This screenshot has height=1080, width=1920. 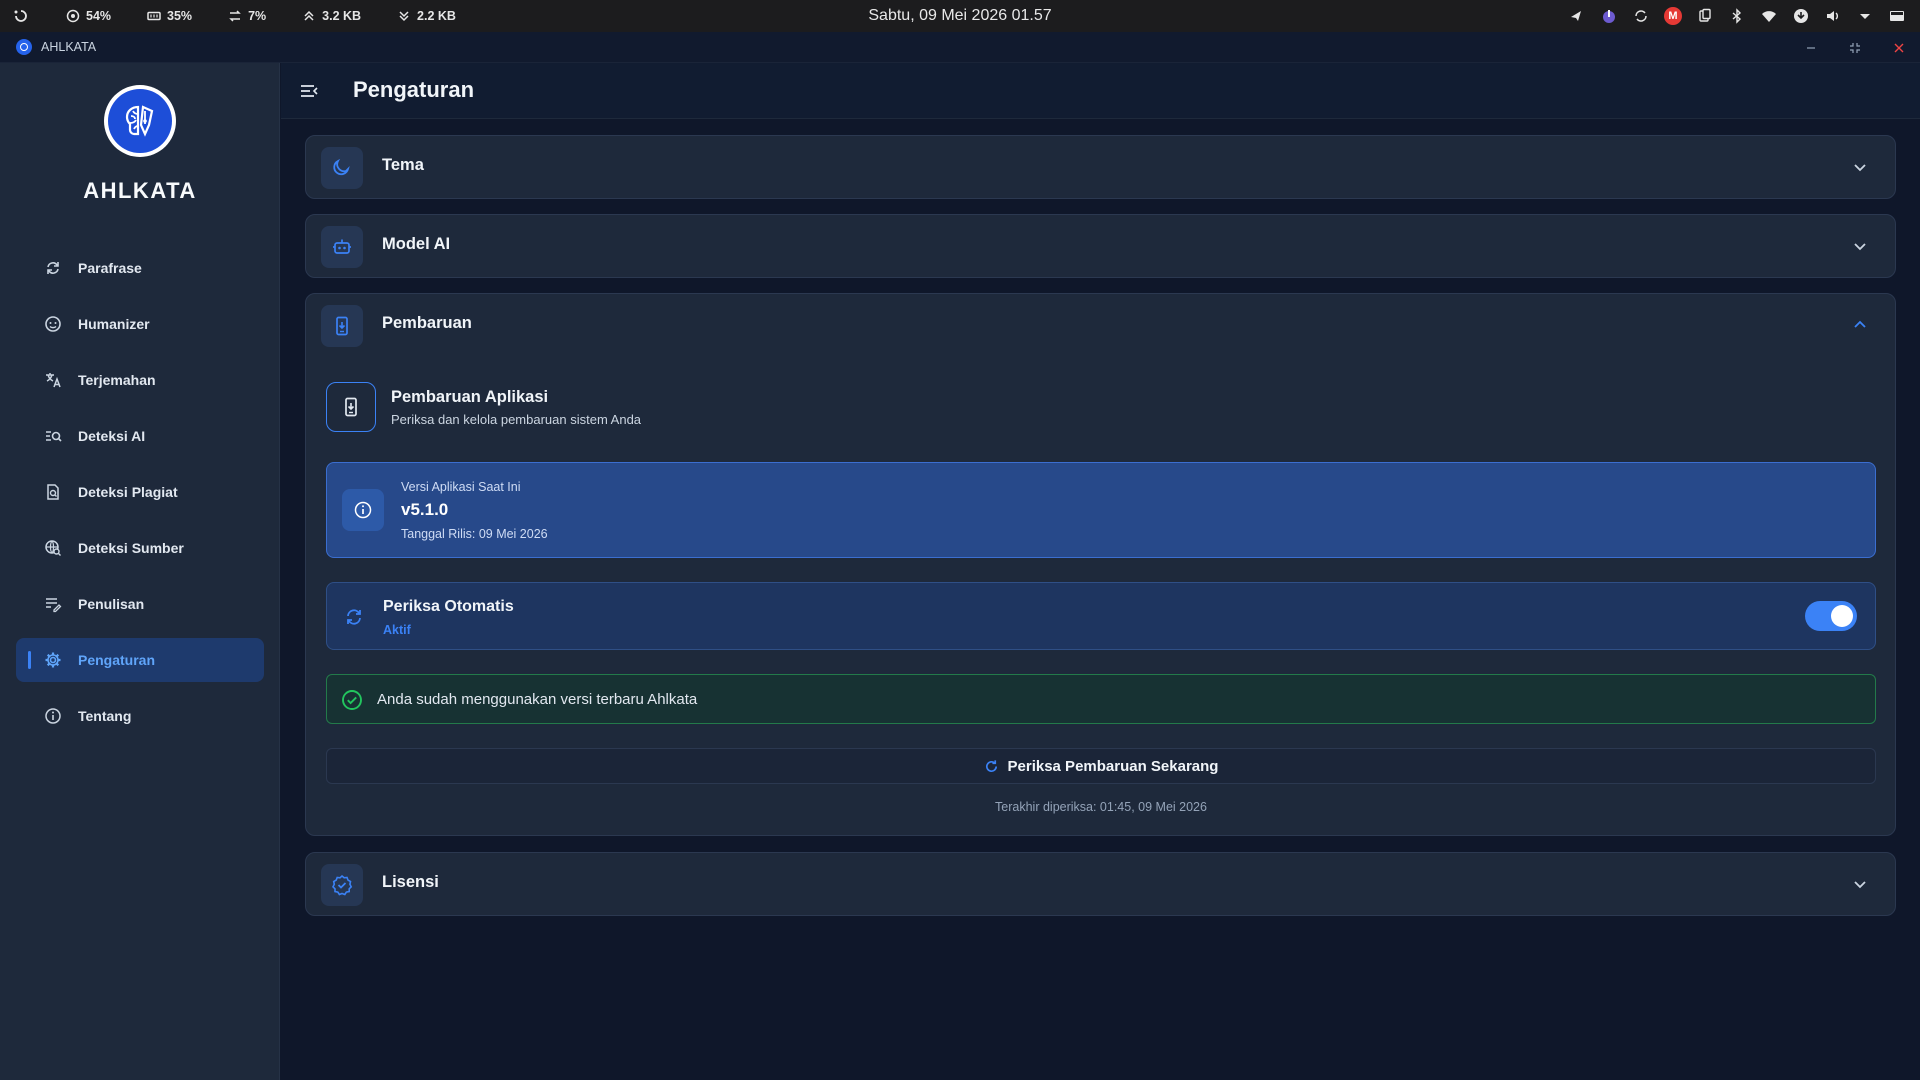 What do you see at coordinates (247, 16) in the screenshot?
I see `swap-stat: 7%` at bounding box center [247, 16].